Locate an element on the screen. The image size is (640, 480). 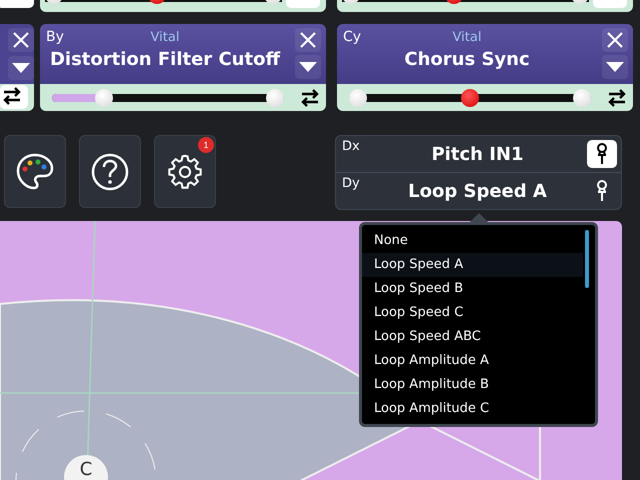
settings-icon is located at coordinates (185, 171).